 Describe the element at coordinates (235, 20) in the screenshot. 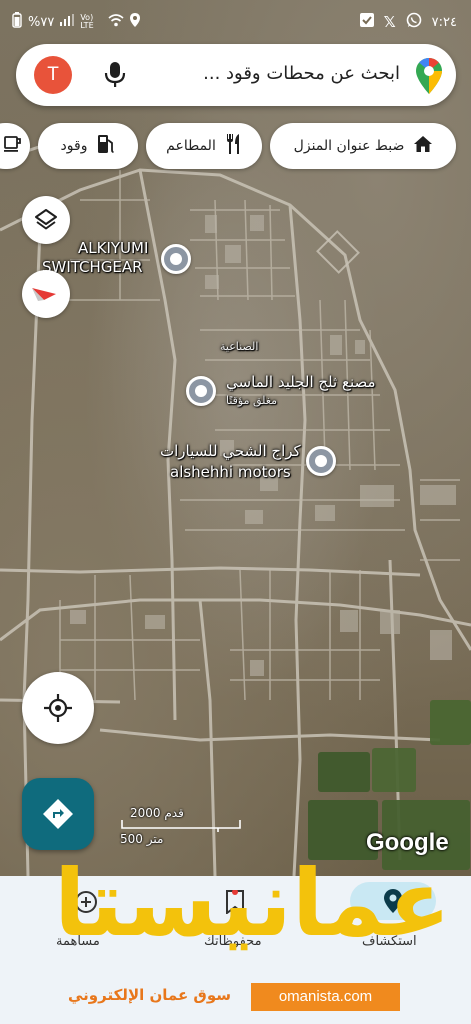

I see `status-bar: %٧٧ Vo) LTE 𝕏 ٧:٢٤` at that location.